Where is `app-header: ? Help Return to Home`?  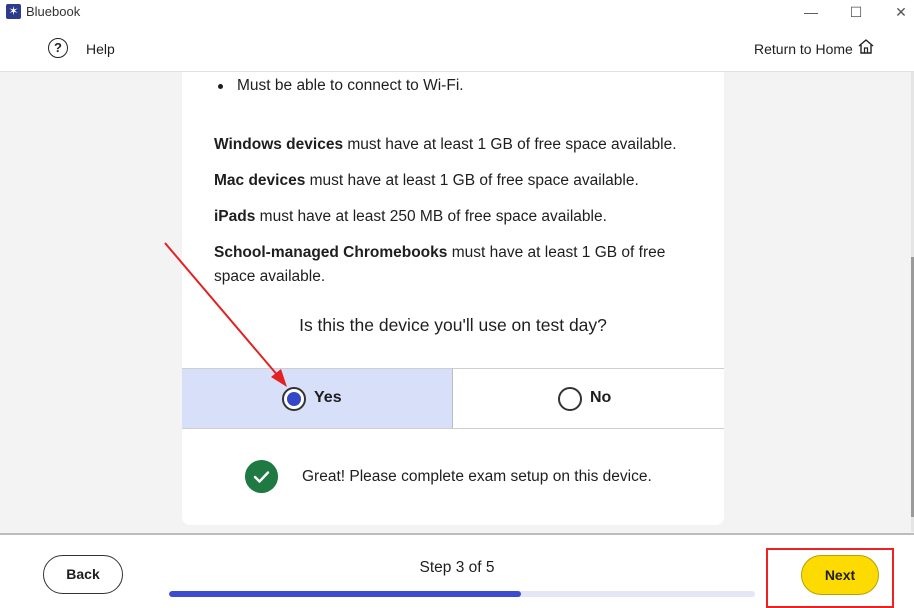
app-header: ? Help Return to Home is located at coordinates (457, 48).